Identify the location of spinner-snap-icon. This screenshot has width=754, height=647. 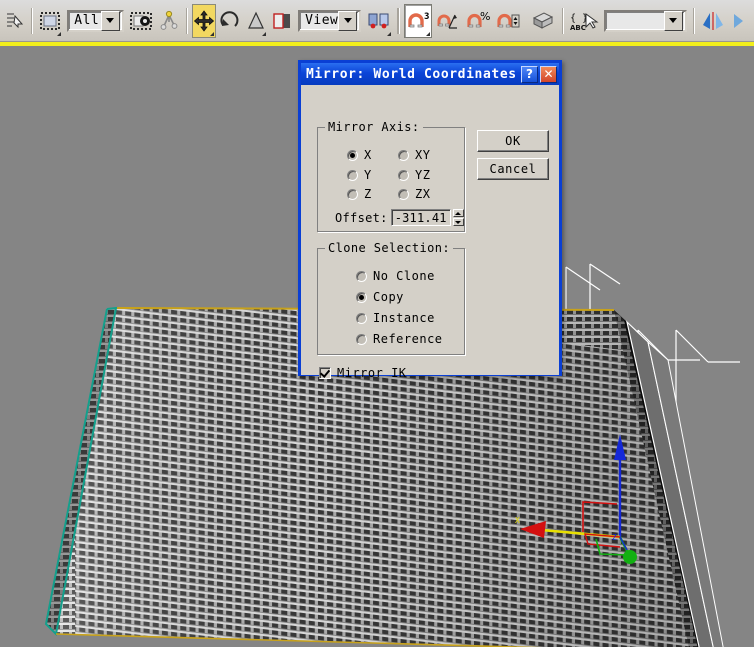
(509, 21).